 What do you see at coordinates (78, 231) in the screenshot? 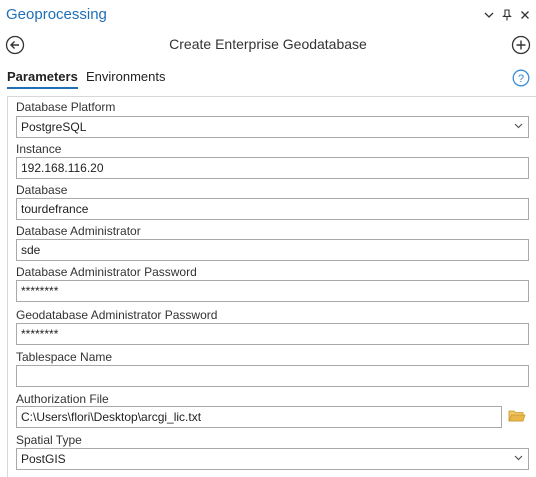
I see `db-admin-label: Database Administrator` at bounding box center [78, 231].